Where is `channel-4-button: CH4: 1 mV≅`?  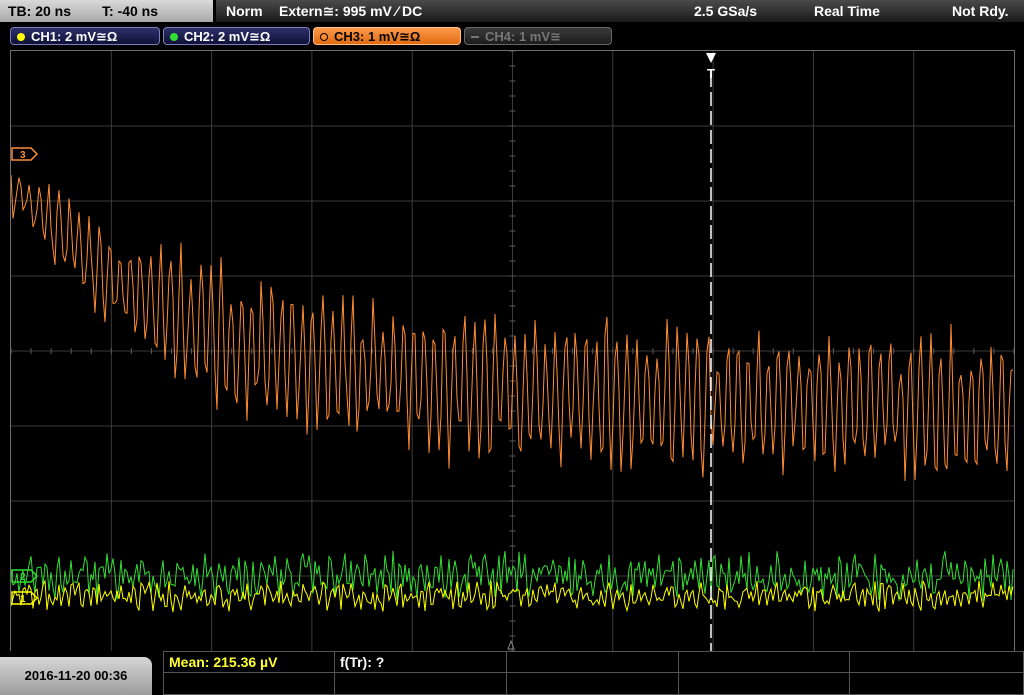
channel-4-button: CH4: 1 mV≅ is located at coordinates (538, 36).